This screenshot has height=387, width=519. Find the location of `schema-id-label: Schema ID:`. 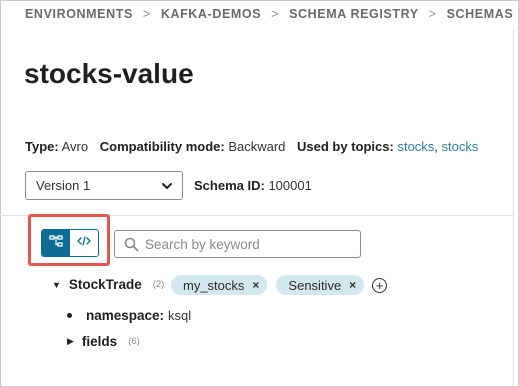

schema-id-label: Schema ID: is located at coordinates (229, 185).